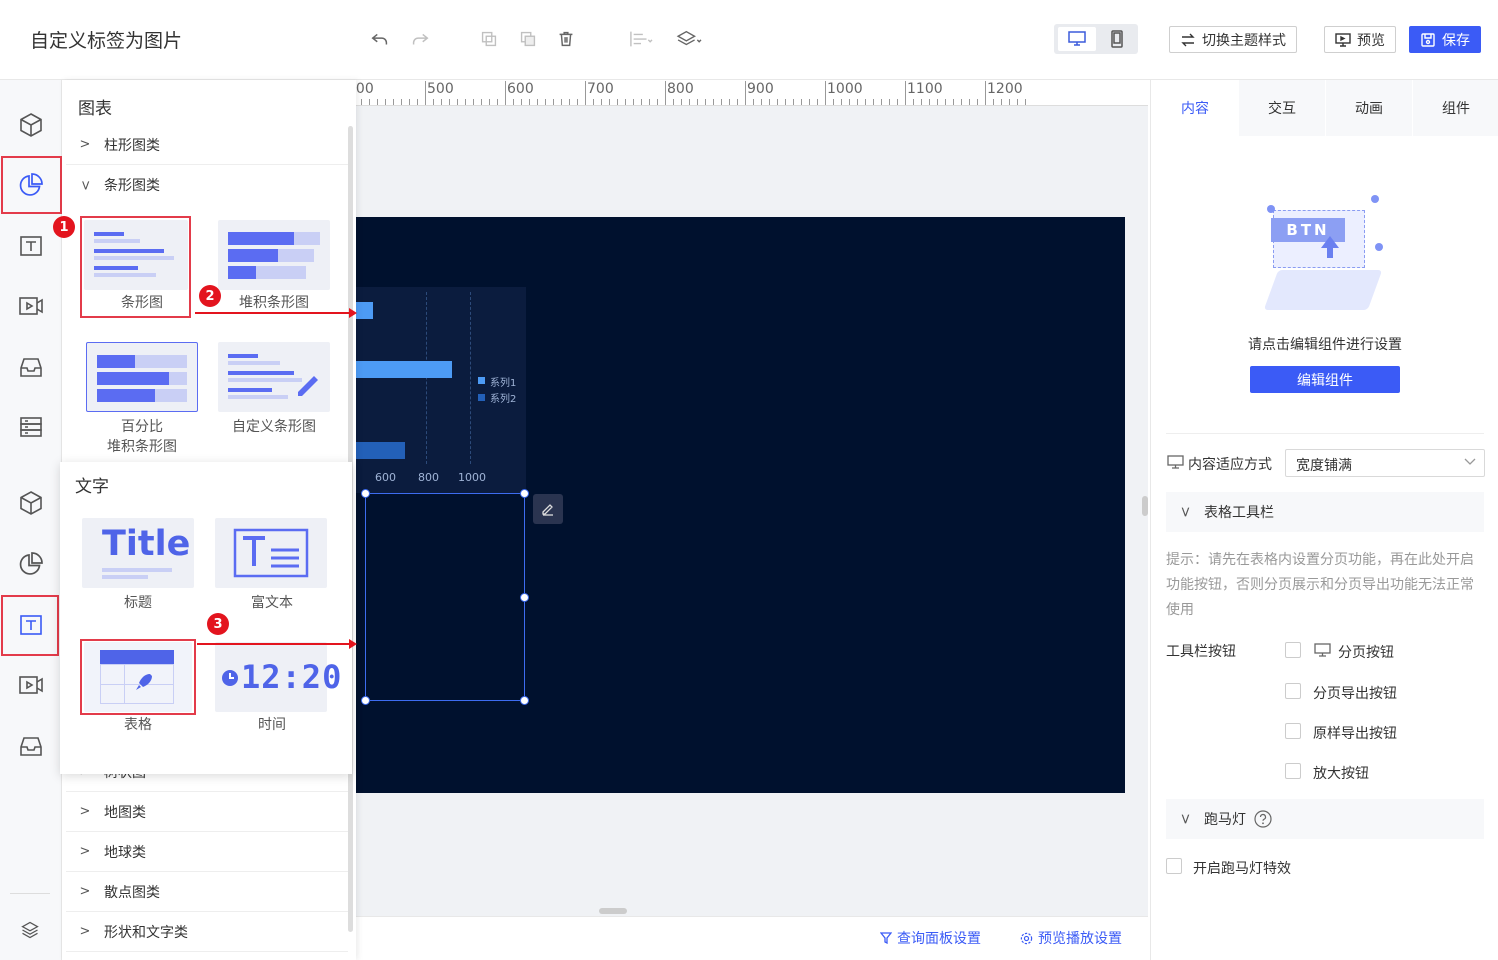  I want to click on fit-mode-select: 宽度铺满, so click(1385, 463).